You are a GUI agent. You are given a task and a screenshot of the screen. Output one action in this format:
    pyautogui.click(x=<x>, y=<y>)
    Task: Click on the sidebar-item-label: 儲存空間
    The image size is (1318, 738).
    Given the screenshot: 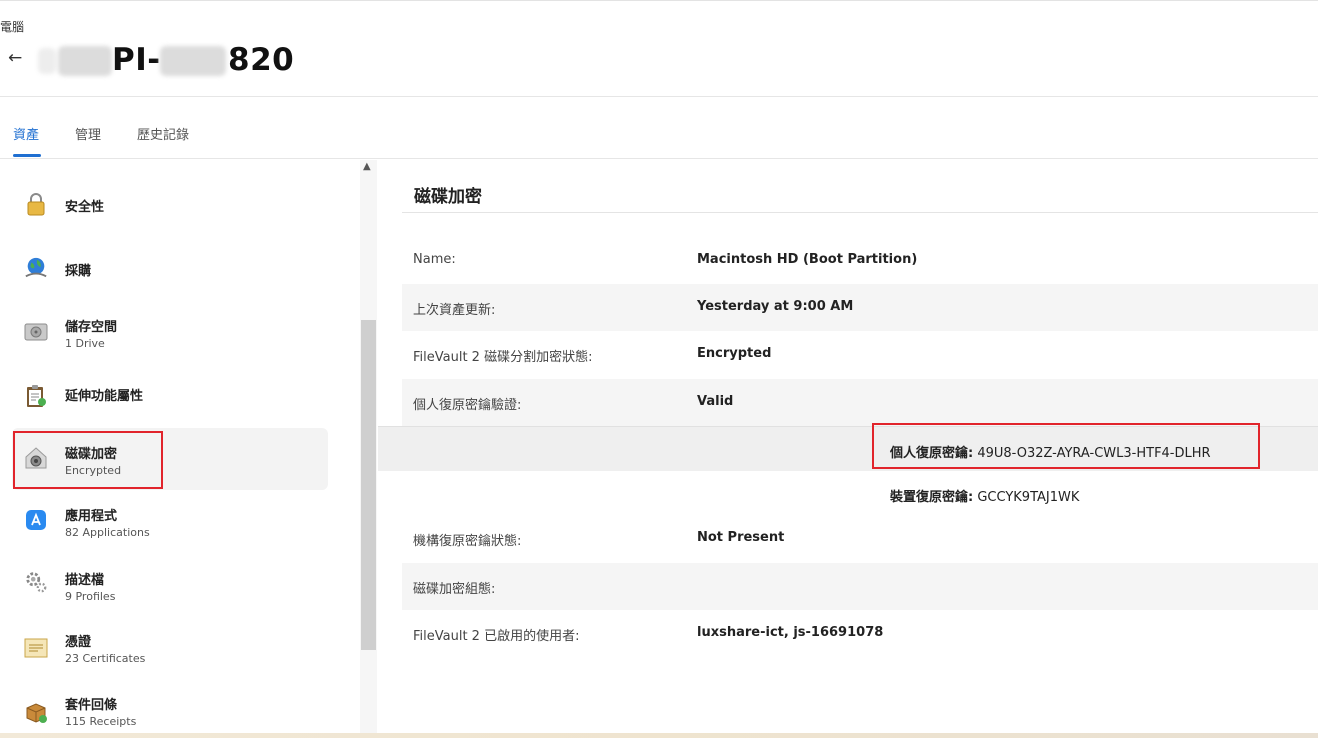 What is the action you would take?
    pyautogui.click(x=91, y=327)
    